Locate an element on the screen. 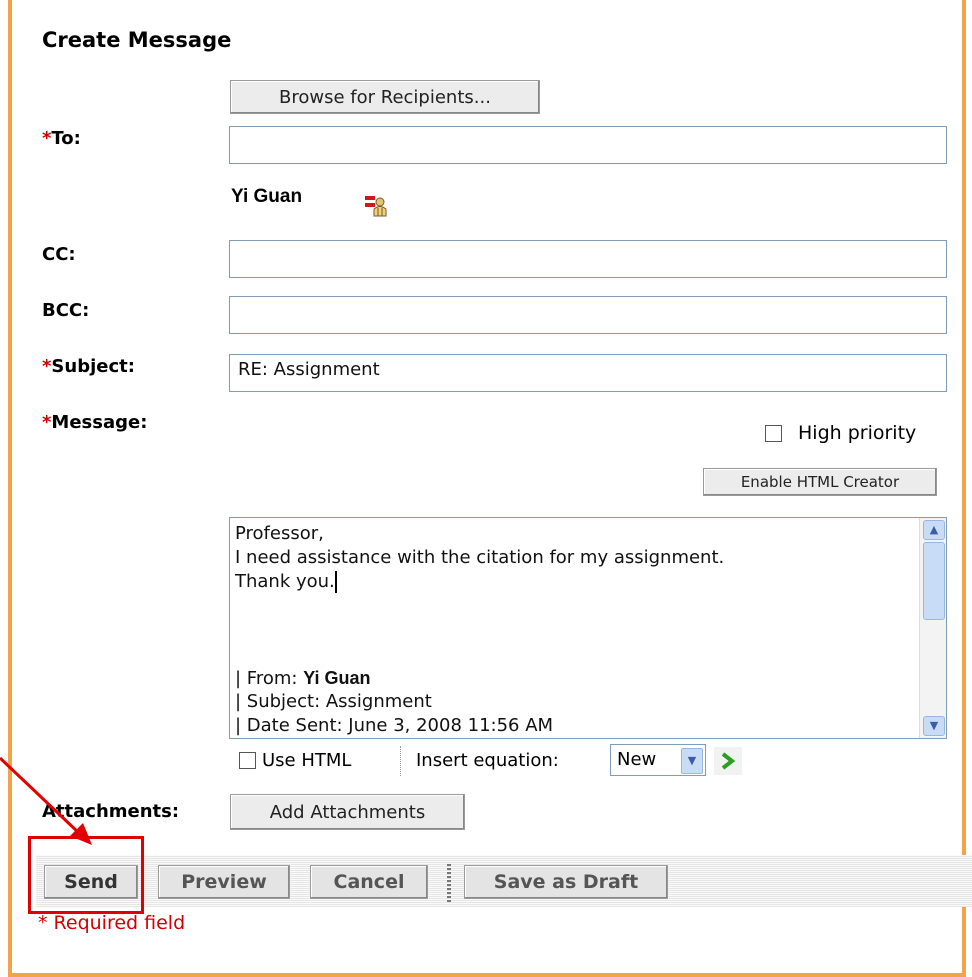  message-label-text: Message: is located at coordinates (99, 422).